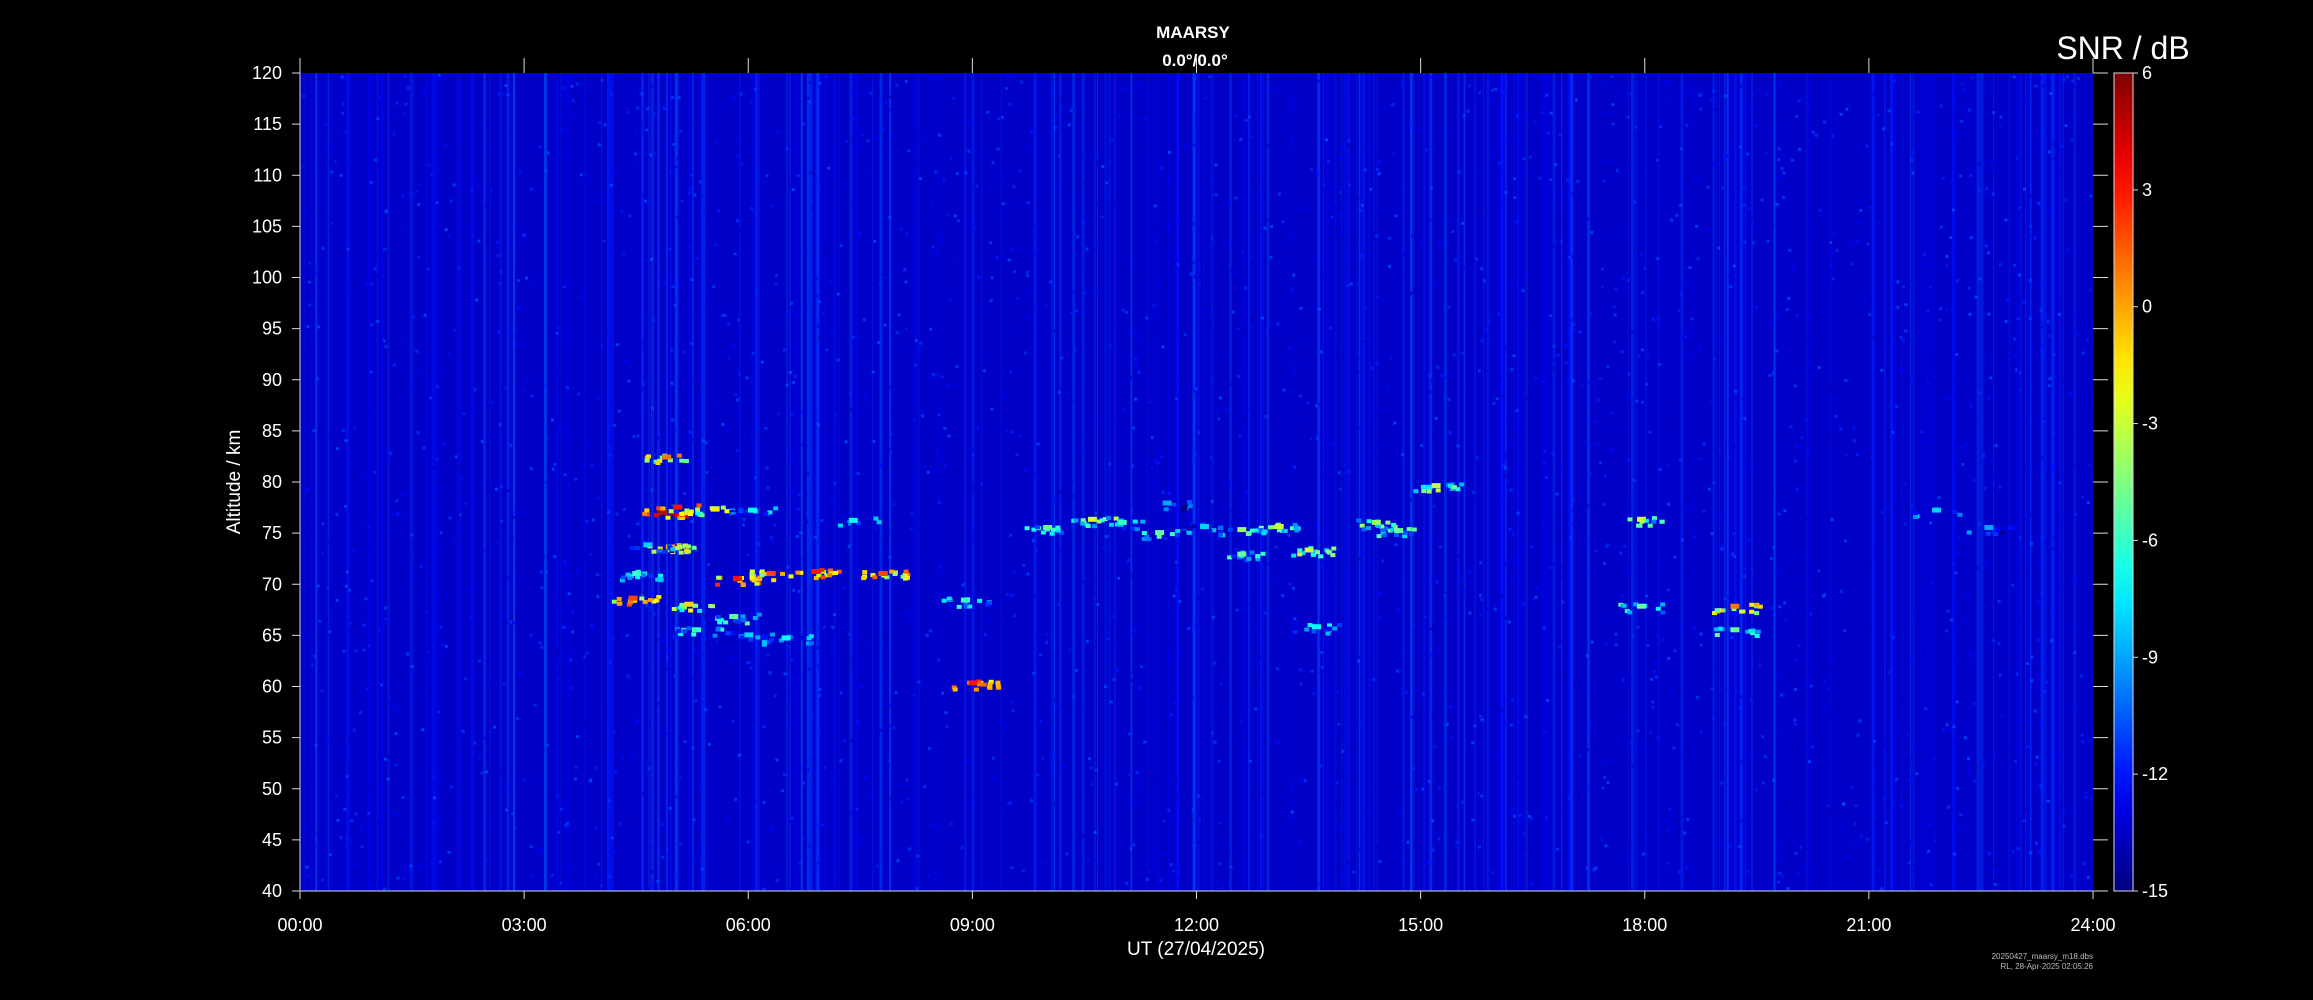 This screenshot has width=2313, height=1000. What do you see at coordinates (267, 175) in the screenshot?
I see `y-tick-label: 110` at bounding box center [267, 175].